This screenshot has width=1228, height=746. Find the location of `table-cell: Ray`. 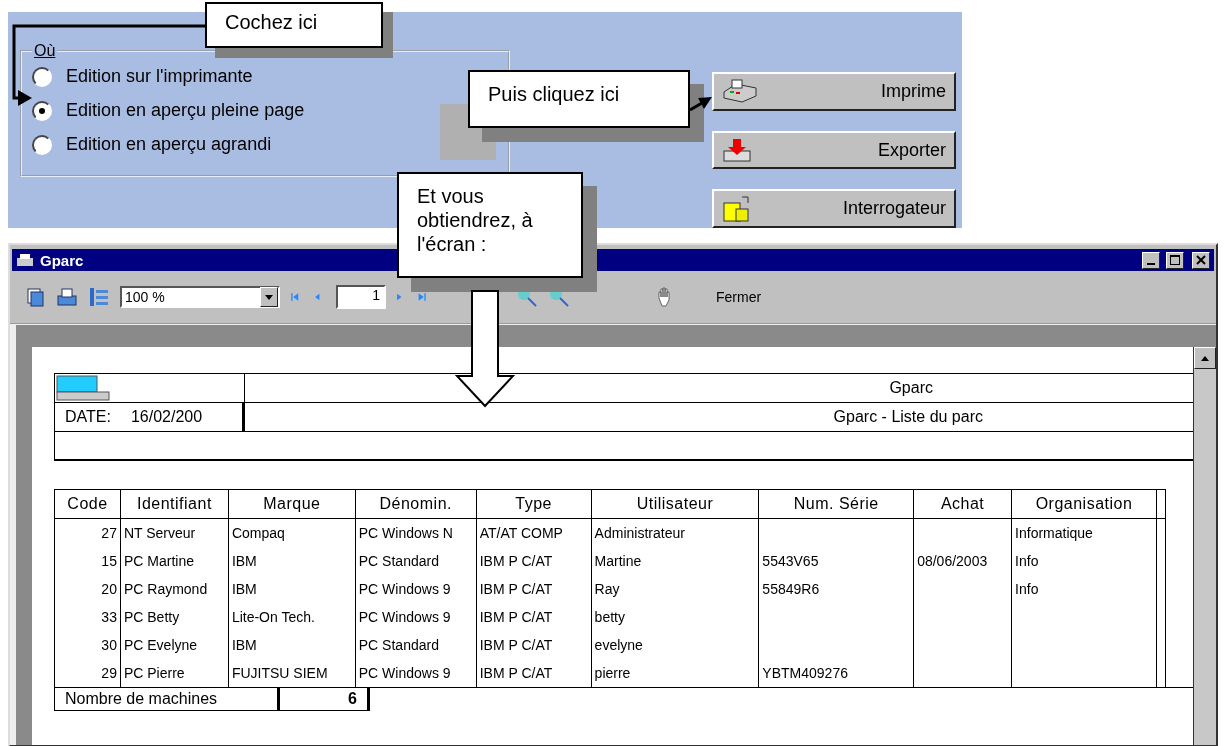

table-cell: Ray is located at coordinates (675, 589).